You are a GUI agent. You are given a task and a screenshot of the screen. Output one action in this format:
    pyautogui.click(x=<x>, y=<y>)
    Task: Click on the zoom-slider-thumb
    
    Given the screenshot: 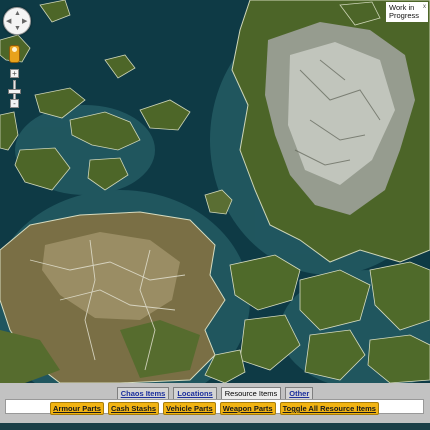 What is the action you would take?
    pyautogui.click(x=14, y=91)
    